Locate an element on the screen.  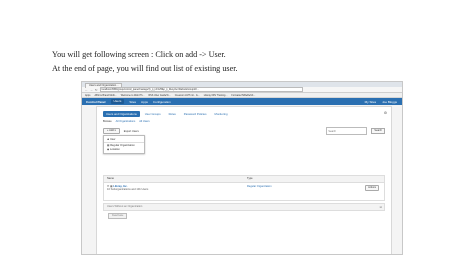
subtab-all-organizations: All Organizations is located at coordinates (126, 121).